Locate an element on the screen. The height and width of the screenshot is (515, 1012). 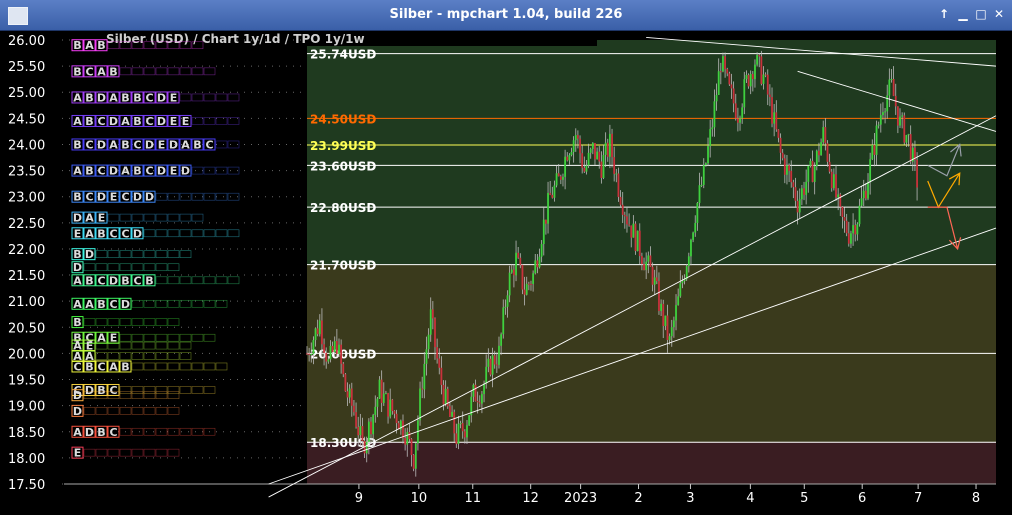
y-tick-label: 20.50 is located at coordinates (26, 328).